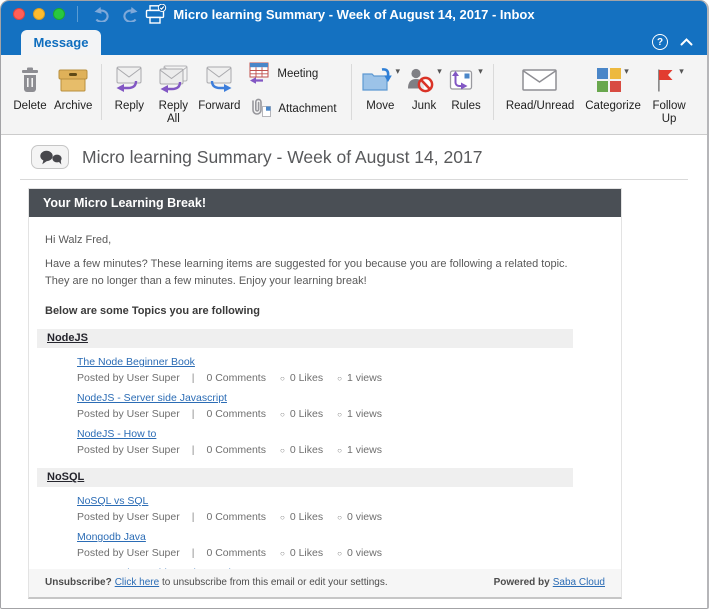 The width and height of the screenshot is (709, 609). I want to click on item-title-link: NodeJS - How to, so click(116, 434).